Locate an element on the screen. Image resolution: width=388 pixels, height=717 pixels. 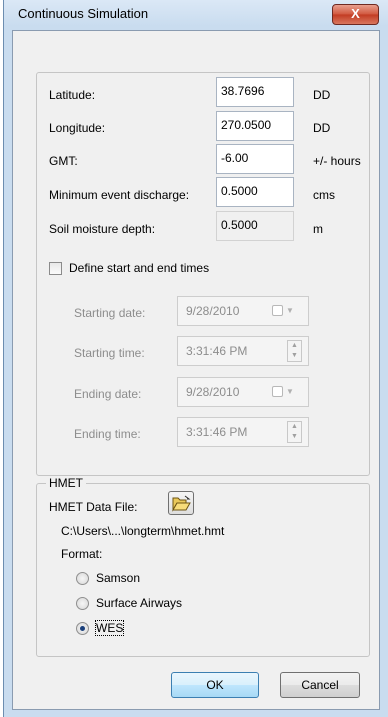
hmet-group-title: HMET is located at coordinates (66, 483).